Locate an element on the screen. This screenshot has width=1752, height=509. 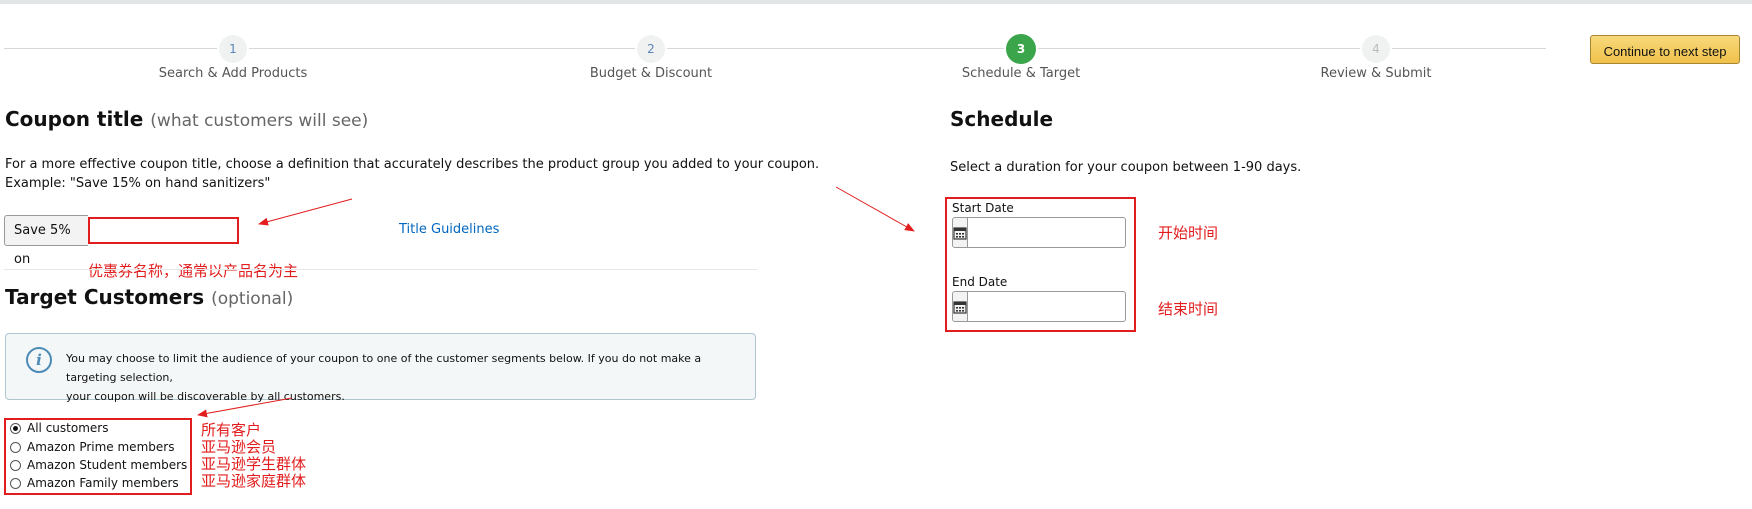
schedule-arrow is located at coordinates (875, 209).